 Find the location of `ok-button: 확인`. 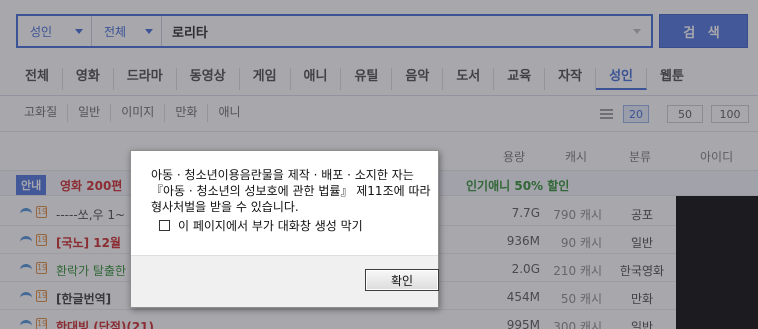

ok-button: 확인 is located at coordinates (402, 280).